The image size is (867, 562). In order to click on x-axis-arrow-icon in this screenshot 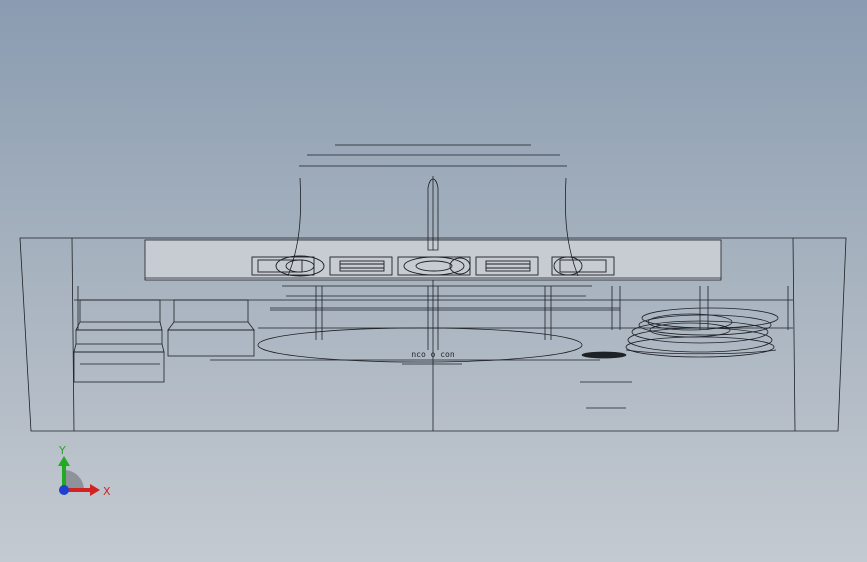, I will do `click(95, 490)`.